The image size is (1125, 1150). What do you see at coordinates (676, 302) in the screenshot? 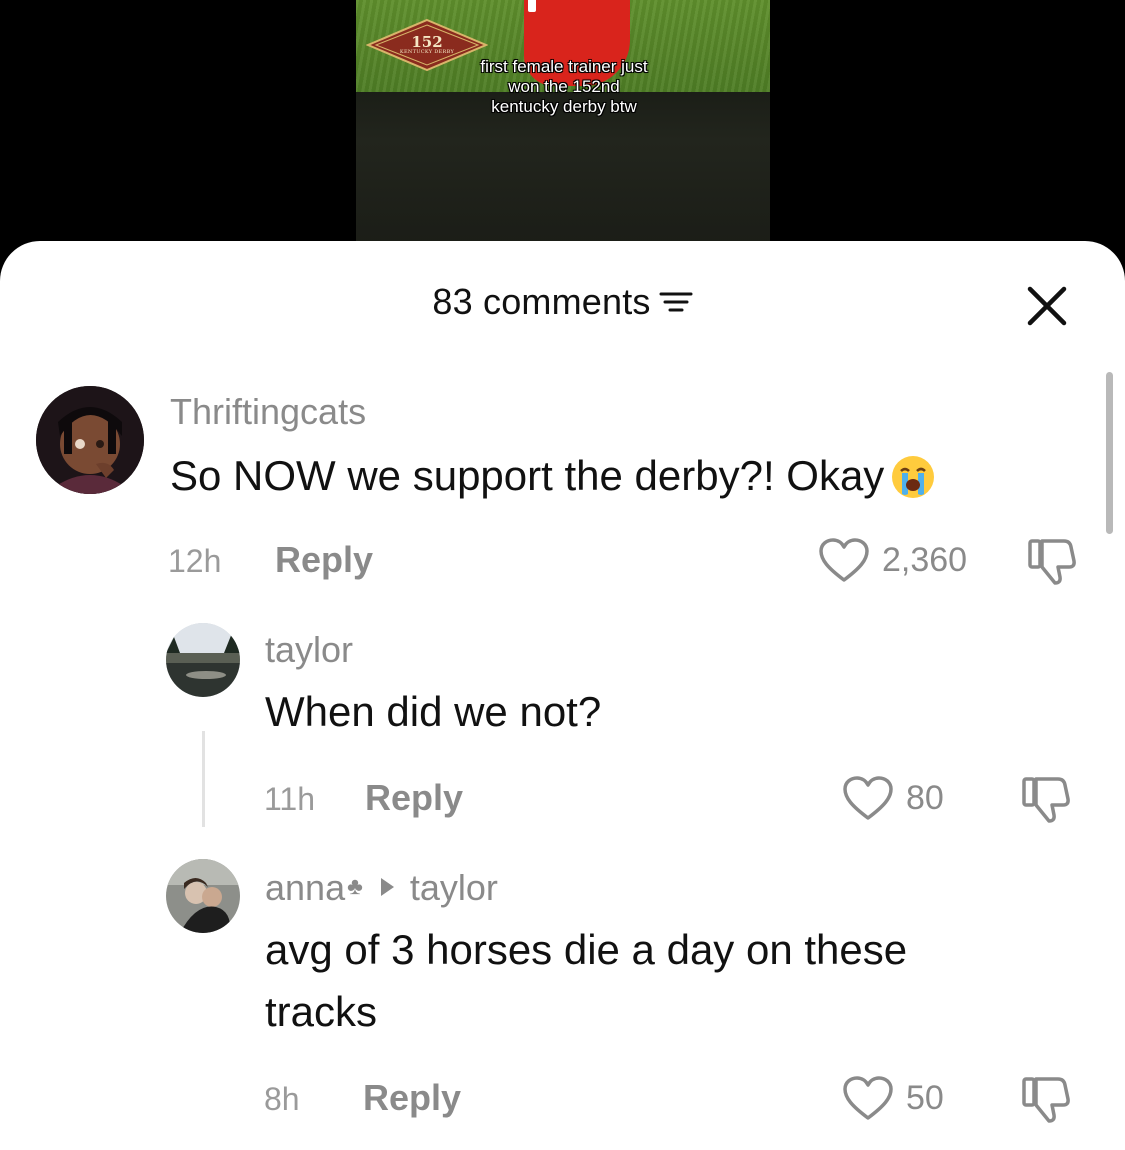
I see `filter-lines-icon` at bounding box center [676, 302].